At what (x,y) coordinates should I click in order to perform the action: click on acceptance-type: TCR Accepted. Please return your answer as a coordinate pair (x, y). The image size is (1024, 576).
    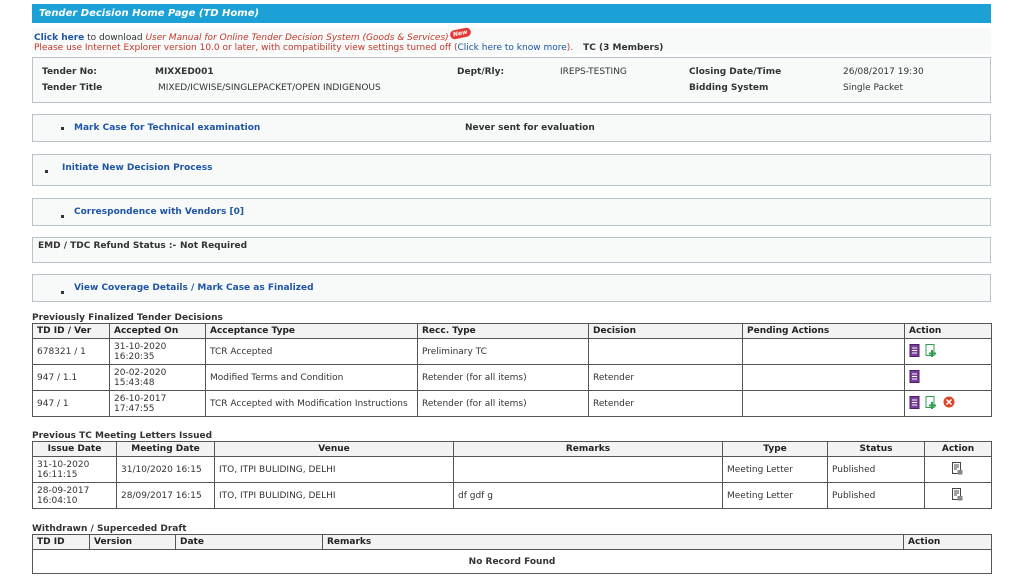
    Looking at the image, I should click on (311, 351).